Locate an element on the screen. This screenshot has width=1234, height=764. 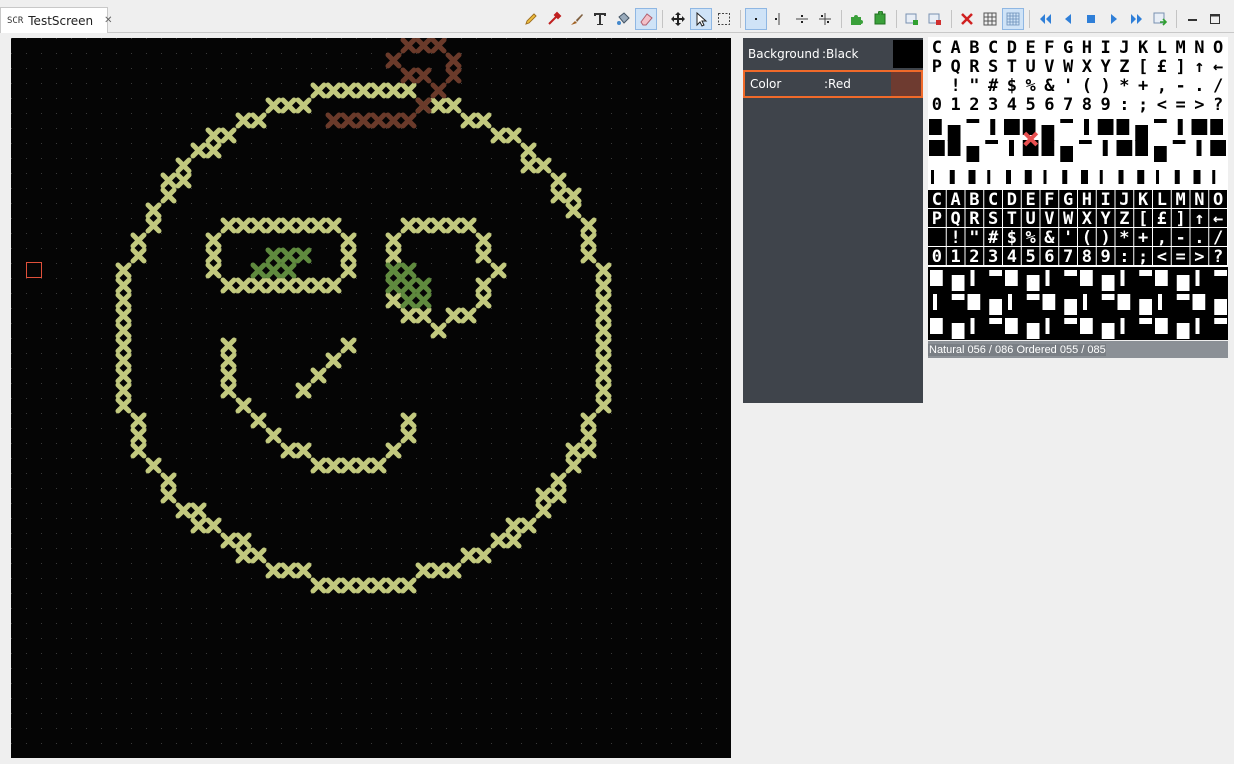
glyph: ' is located at coordinates (1068, 86).